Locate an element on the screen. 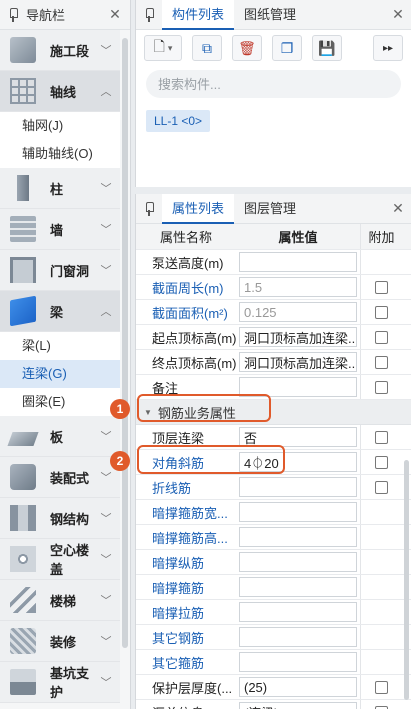 The image size is (411, 709). tab-drawing-management: 图纸管理 is located at coordinates (270, 15).